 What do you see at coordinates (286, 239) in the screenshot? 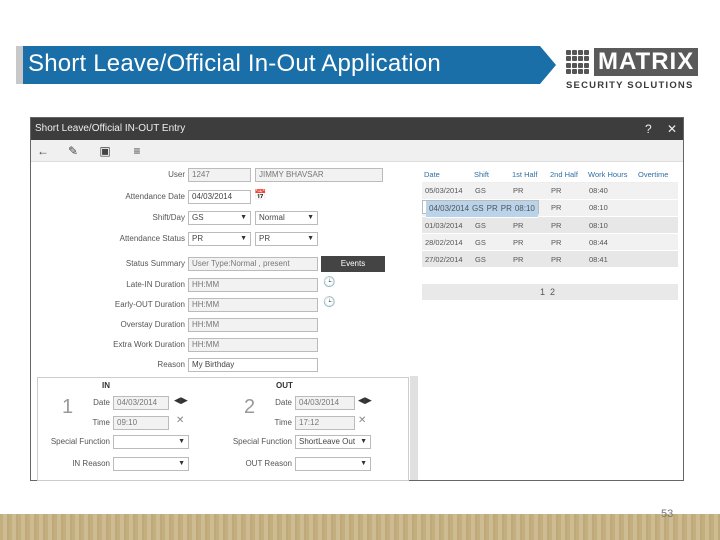
I see `status2-select: PR ▼` at bounding box center [286, 239].